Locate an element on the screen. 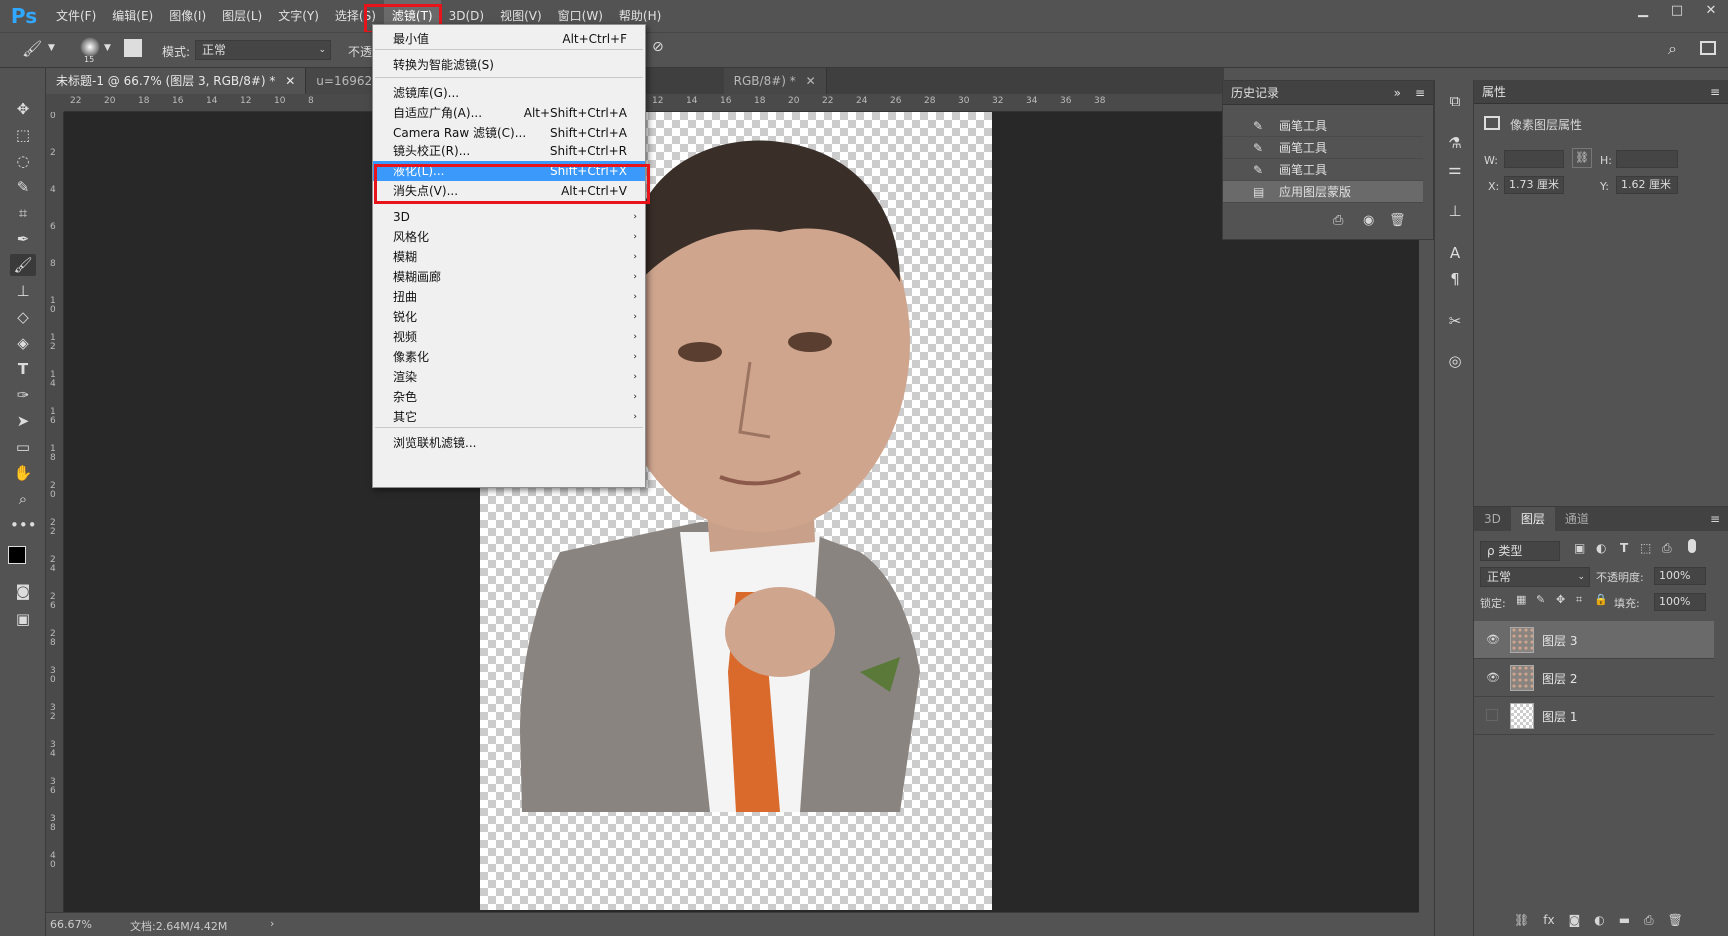 This screenshot has width=1728, height=936. brush-panel-icon is located at coordinates (133, 48).